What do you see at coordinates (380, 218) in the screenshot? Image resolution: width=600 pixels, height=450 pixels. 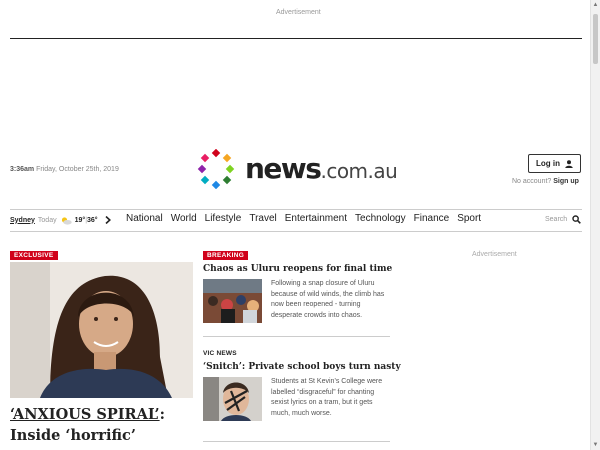 I see `nav-item-technology: Technology` at bounding box center [380, 218].